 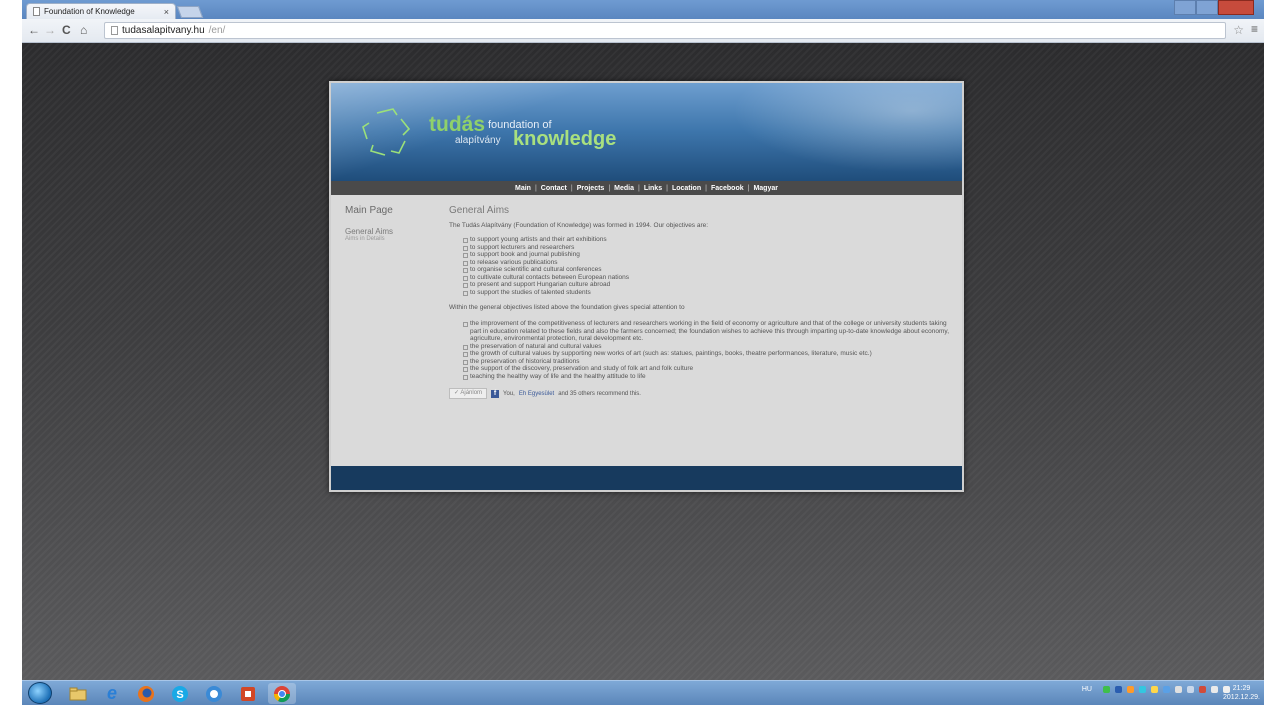 I want to click on browser-toolbar: ← → C ⌂ tudasalapitvany.hu/en/ ☆ ≡, so click(x=643, y=31).